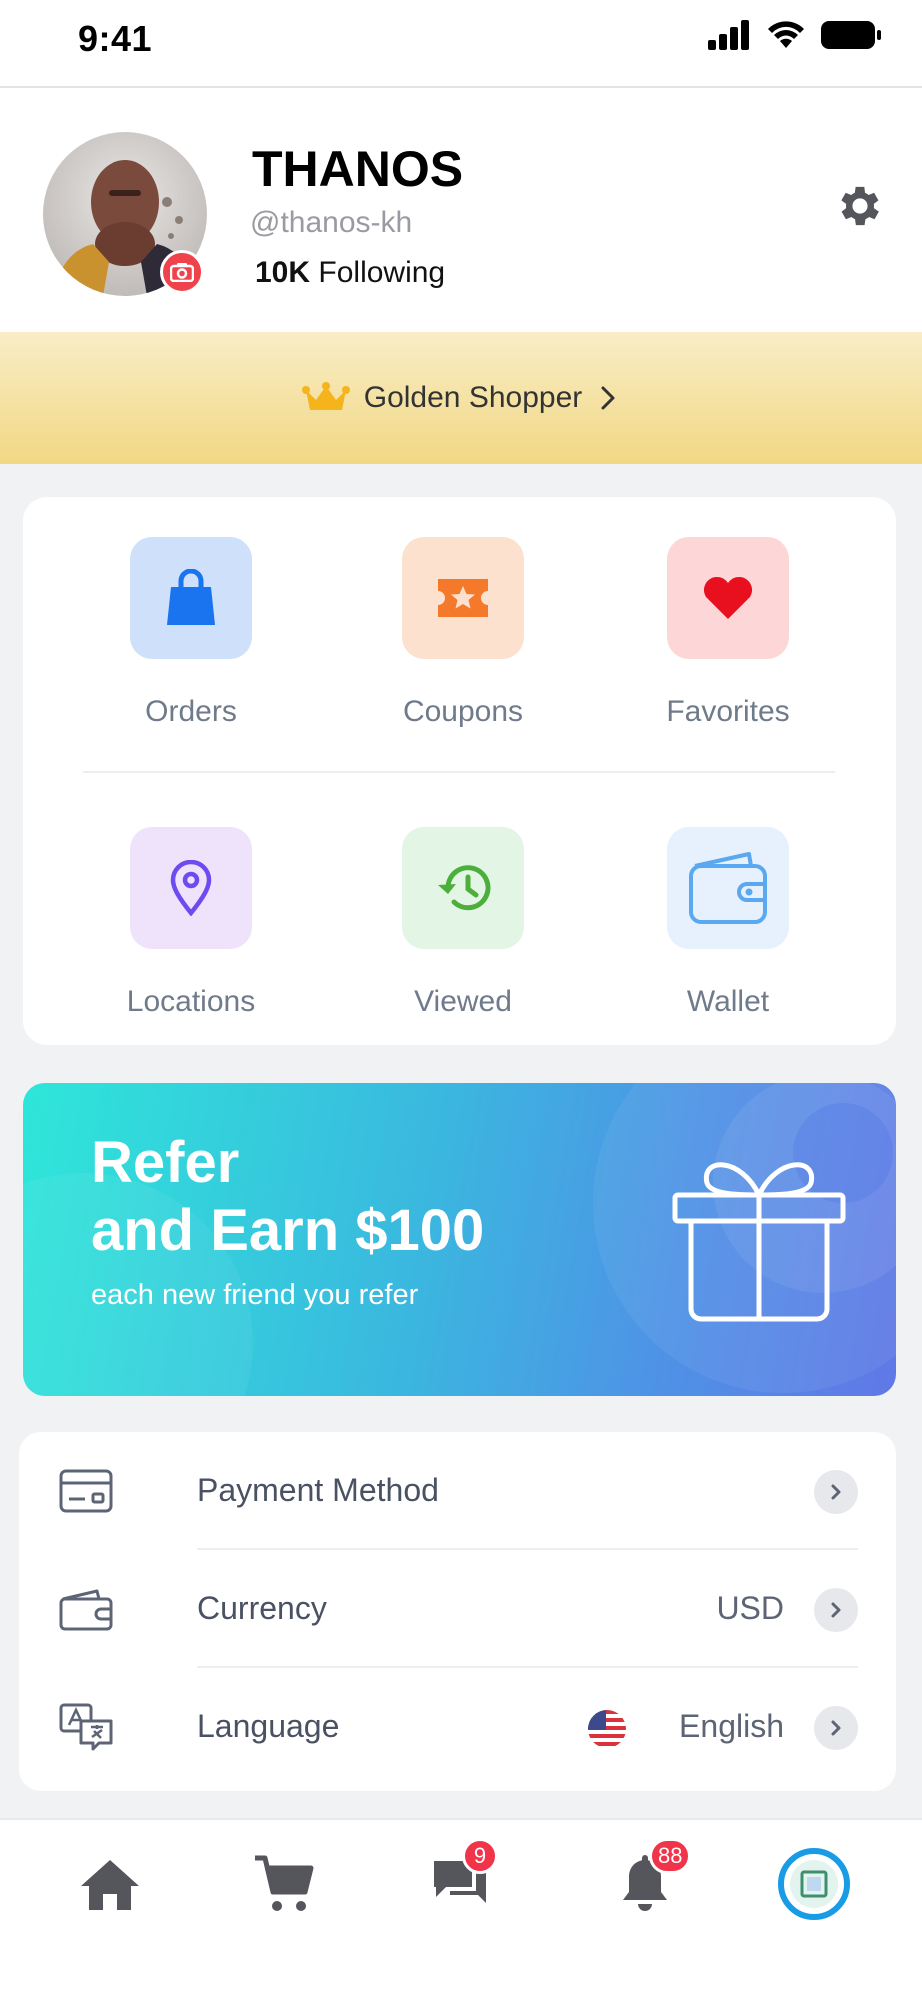  I want to click on referral-subtitle: each new friend you refer, so click(255, 1295).